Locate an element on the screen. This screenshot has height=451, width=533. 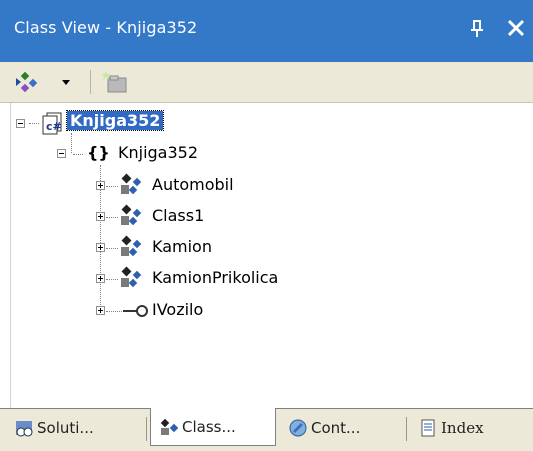
tab-label: Index is located at coordinates (462, 428).